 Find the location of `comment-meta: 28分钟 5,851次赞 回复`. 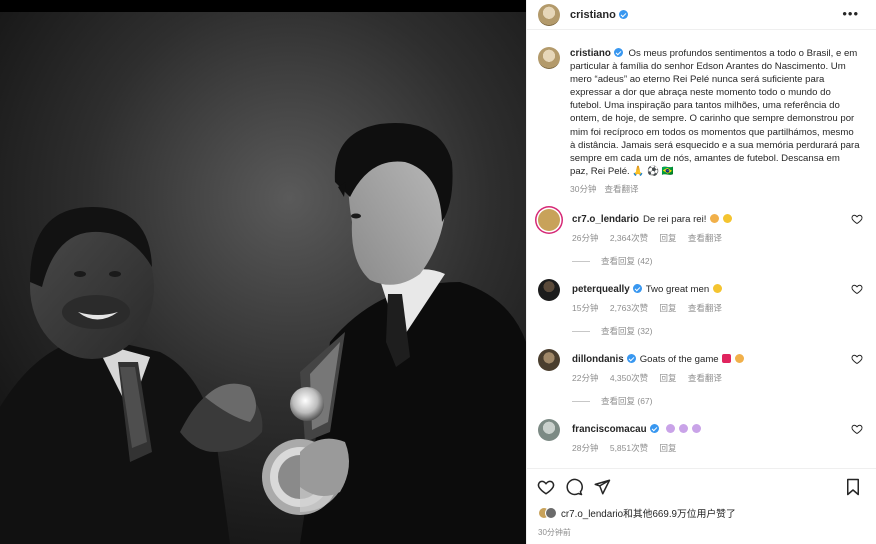

comment-meta: 28分钟 5,851次赞 回复 is located at coordinates (629, 448).